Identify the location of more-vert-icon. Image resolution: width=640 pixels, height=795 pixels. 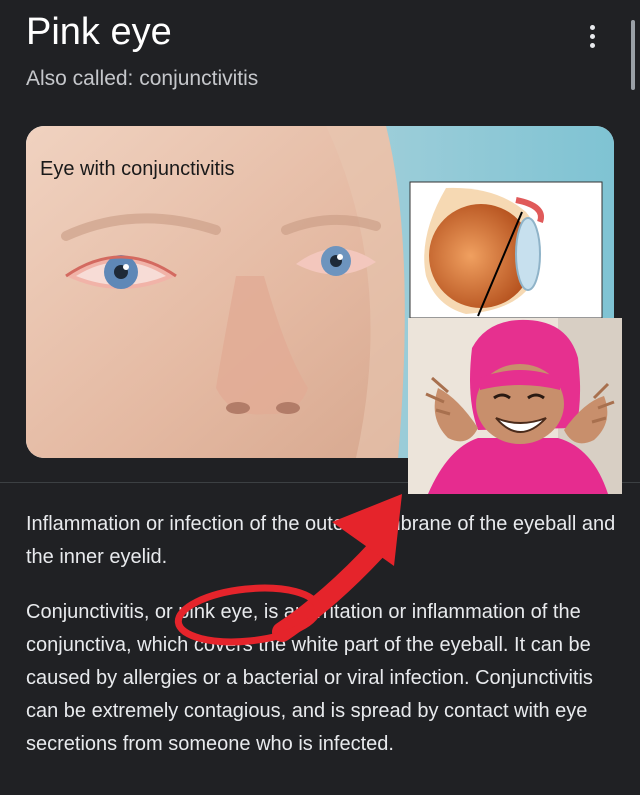
(592, 27).